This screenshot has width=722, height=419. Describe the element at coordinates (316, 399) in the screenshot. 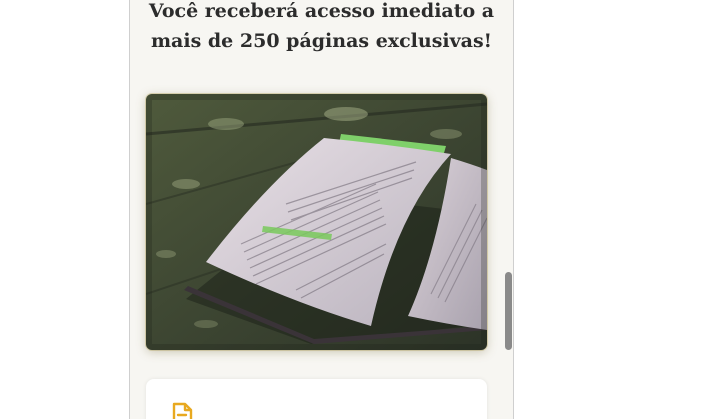

I see `info-card` at that location.